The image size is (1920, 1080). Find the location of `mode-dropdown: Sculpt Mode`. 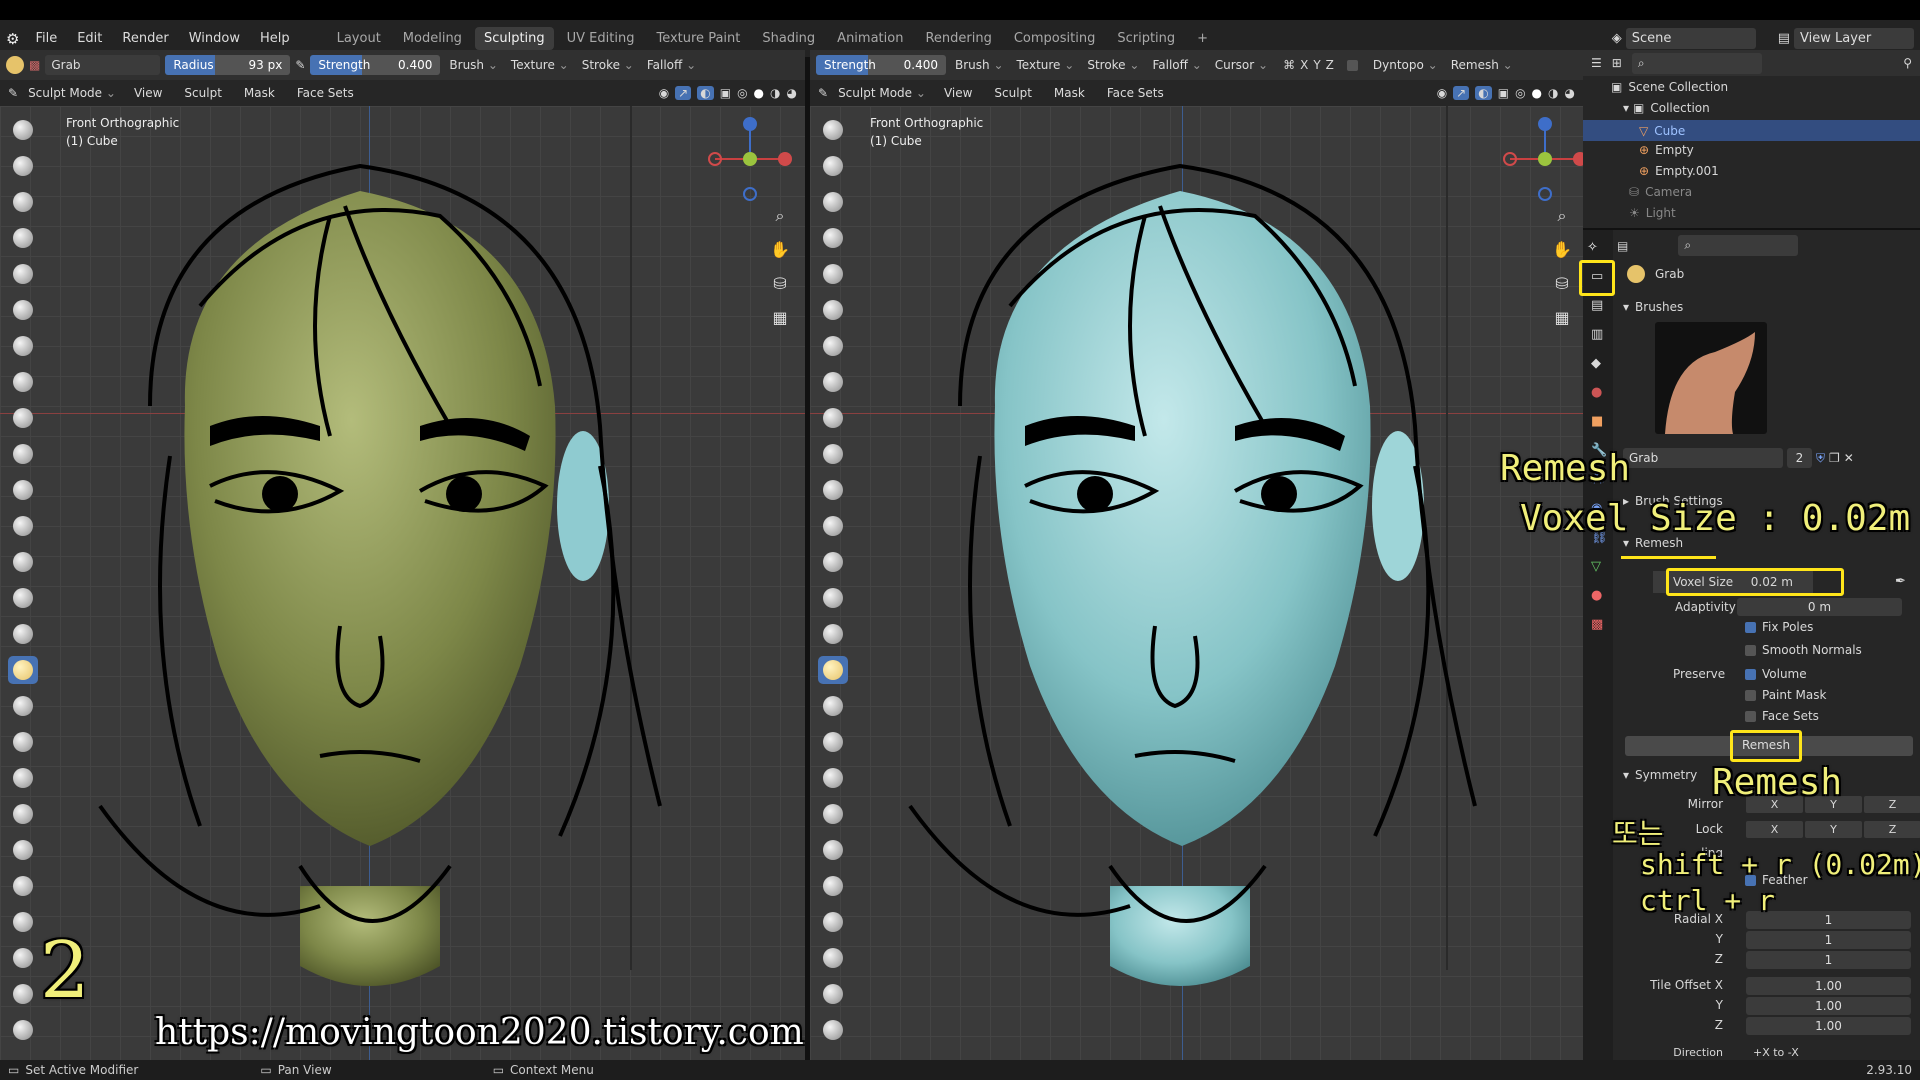

mode-dropdown: Sculpt Mode is located at coordinates (72, 93).